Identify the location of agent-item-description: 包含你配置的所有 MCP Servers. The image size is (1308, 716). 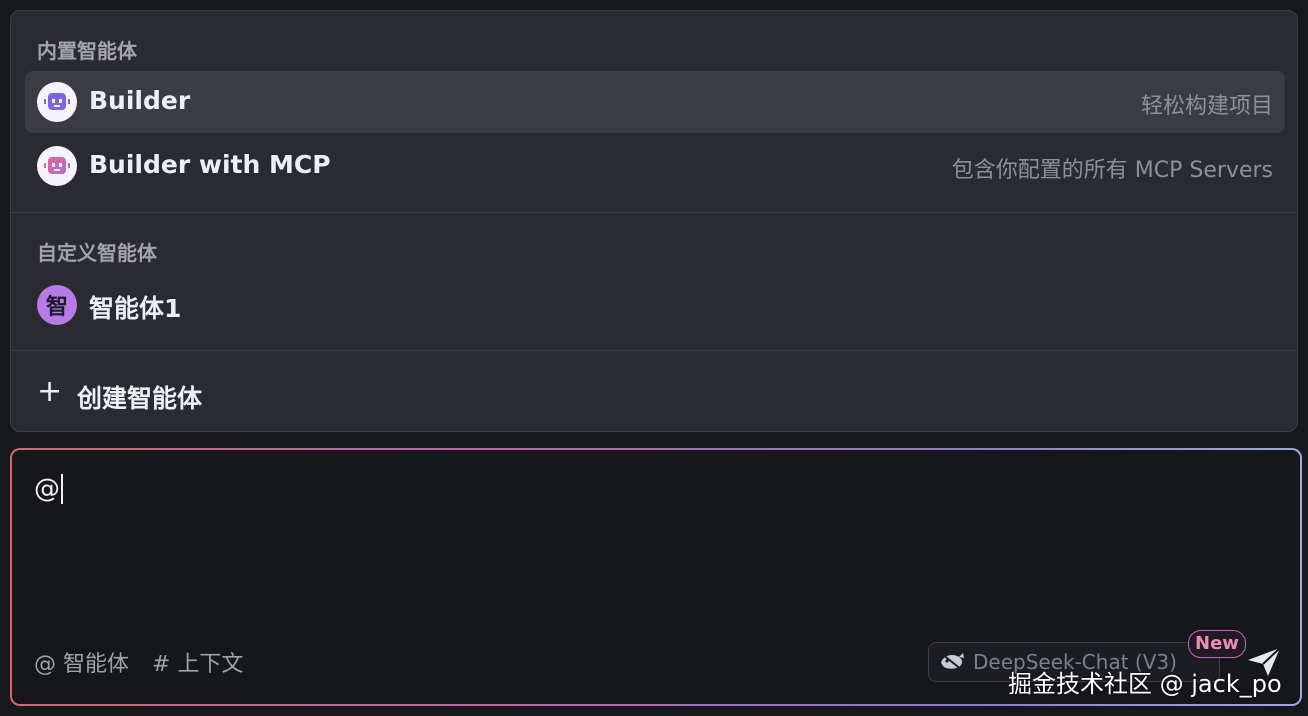
(1112, 170).